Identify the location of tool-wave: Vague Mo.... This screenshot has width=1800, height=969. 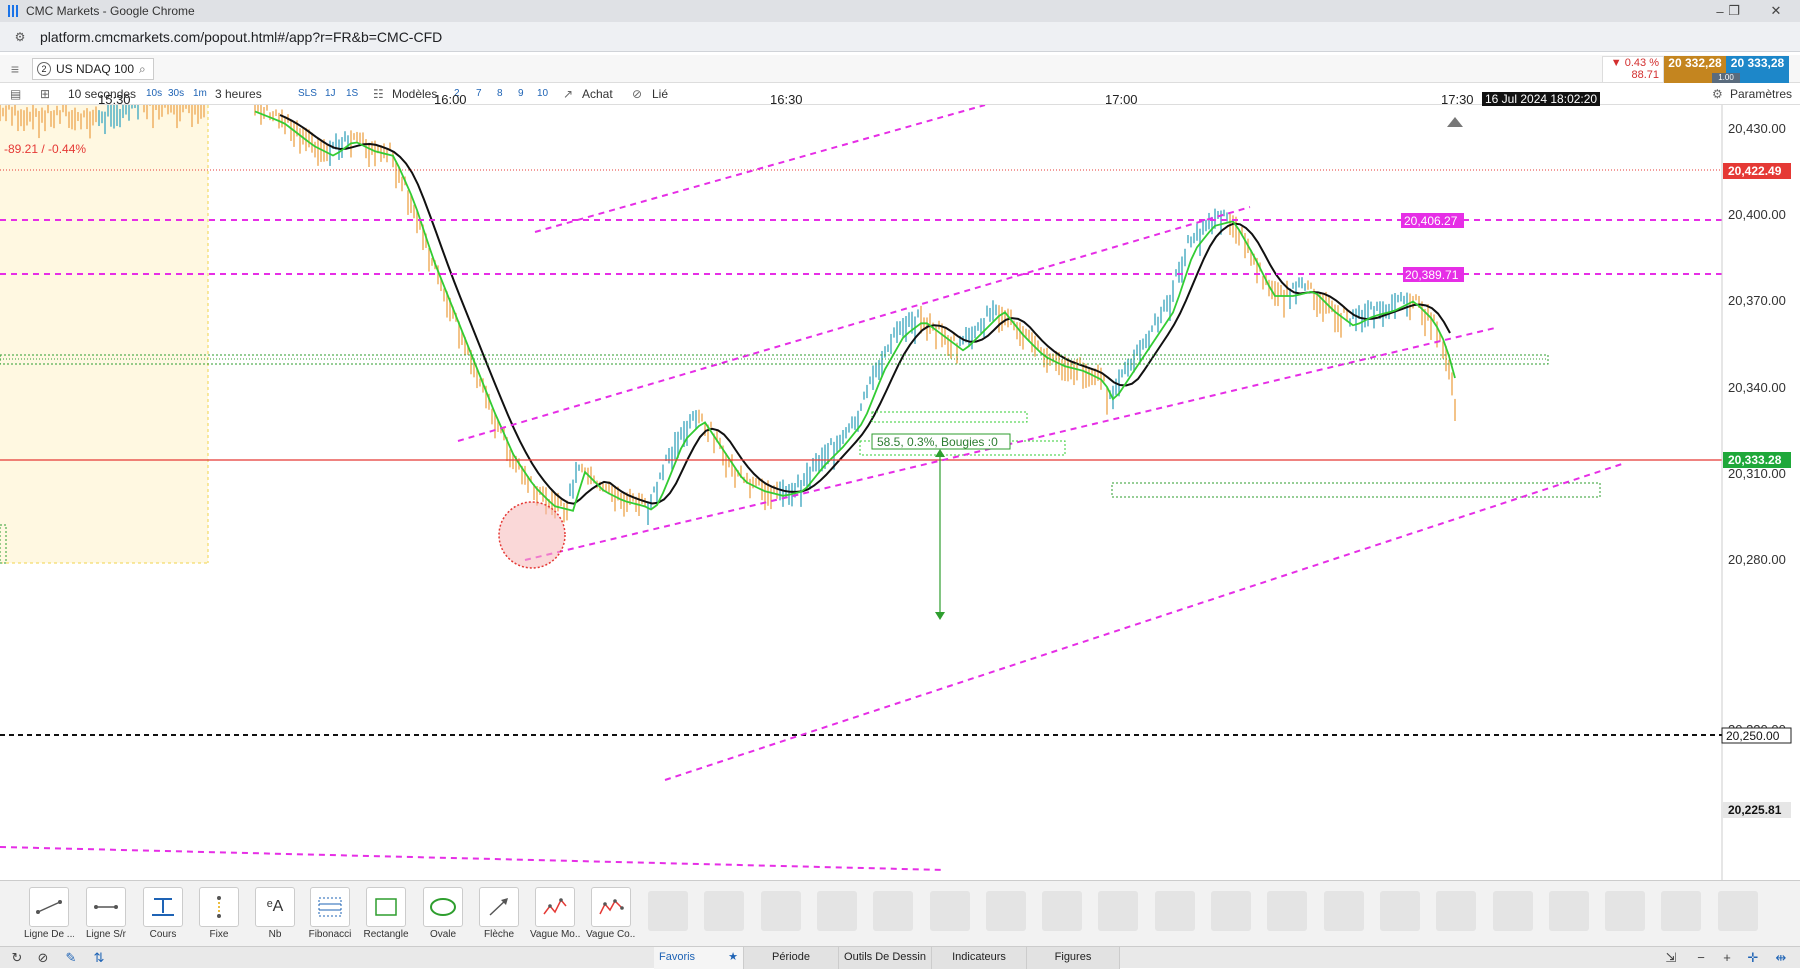
(555, 913).